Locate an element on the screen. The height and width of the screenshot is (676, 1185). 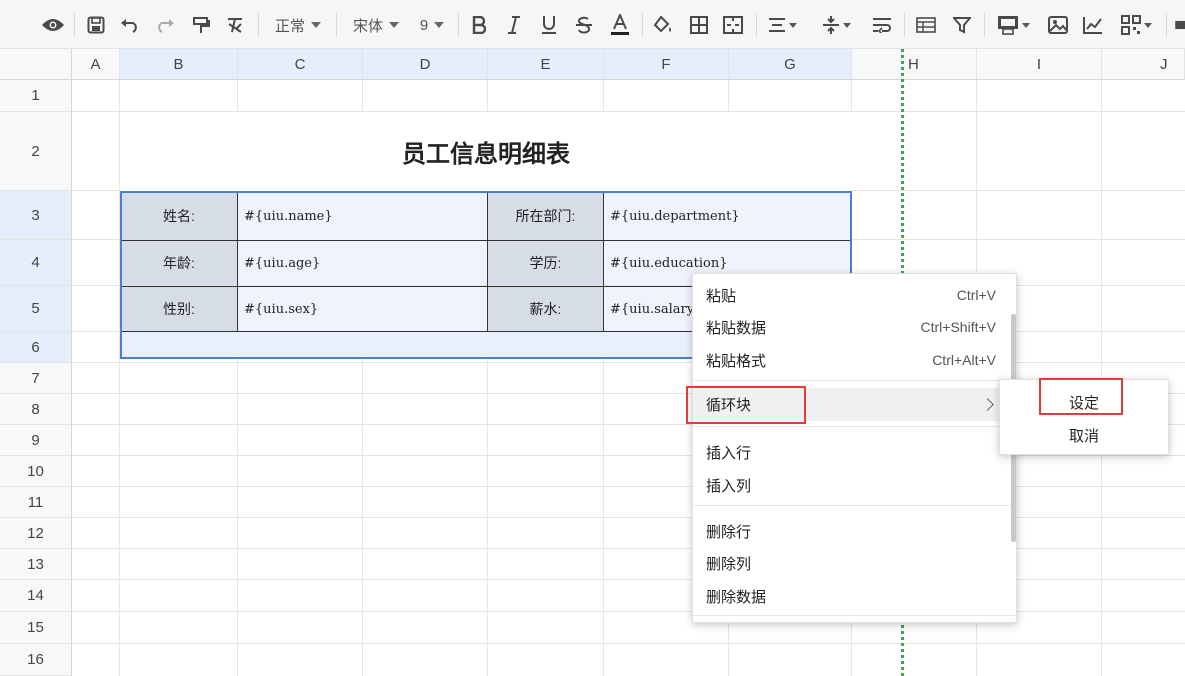
column-header-f: F is located at coordinates (666, 64).